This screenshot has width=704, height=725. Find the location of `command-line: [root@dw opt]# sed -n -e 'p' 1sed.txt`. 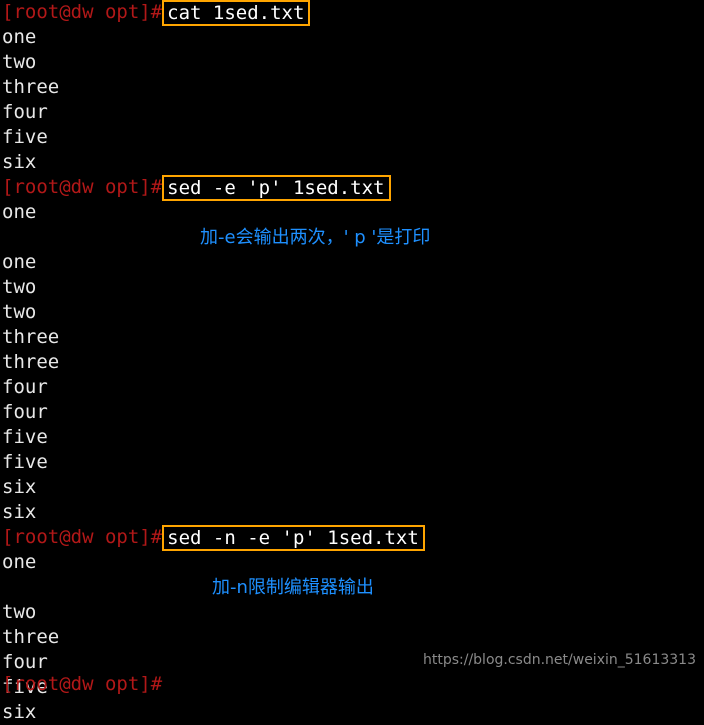

command-line: [root@dw opt]# sed -n -e 'p' 1sed.txt is located at coordinates (352, 537).